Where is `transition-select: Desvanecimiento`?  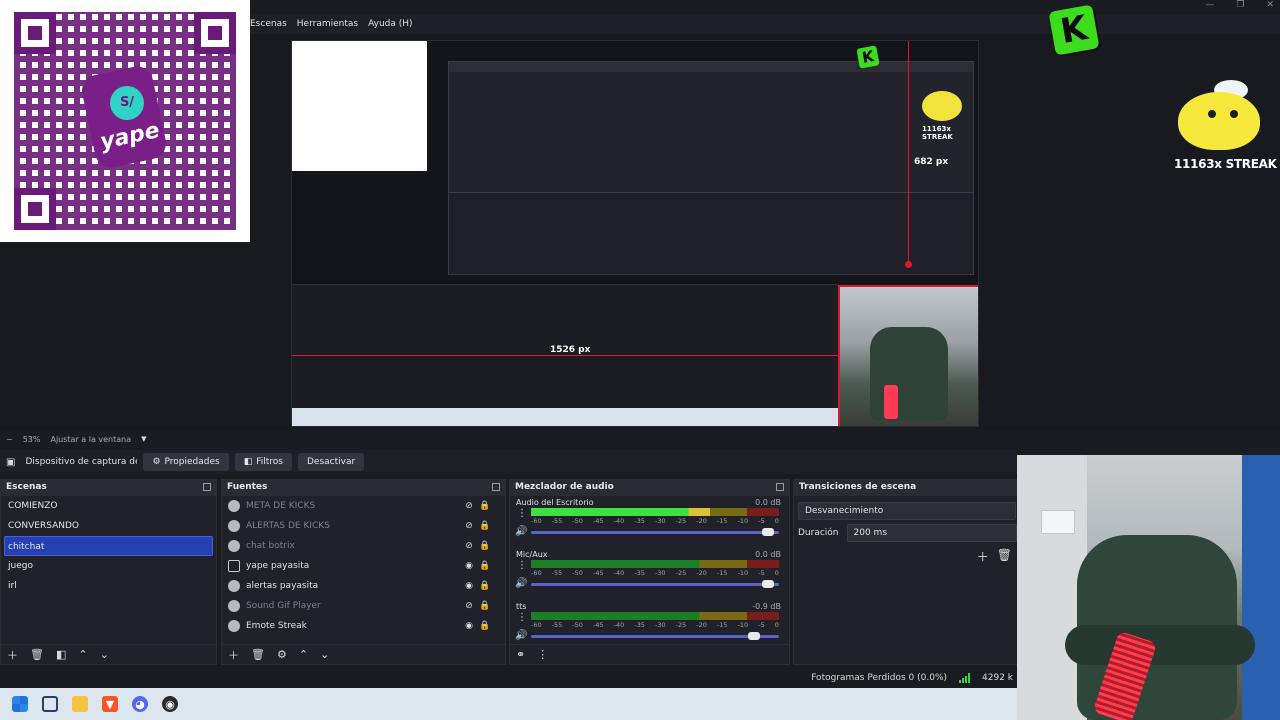
transition-select: Desvanecimiento is located at coordinates (907, 511).